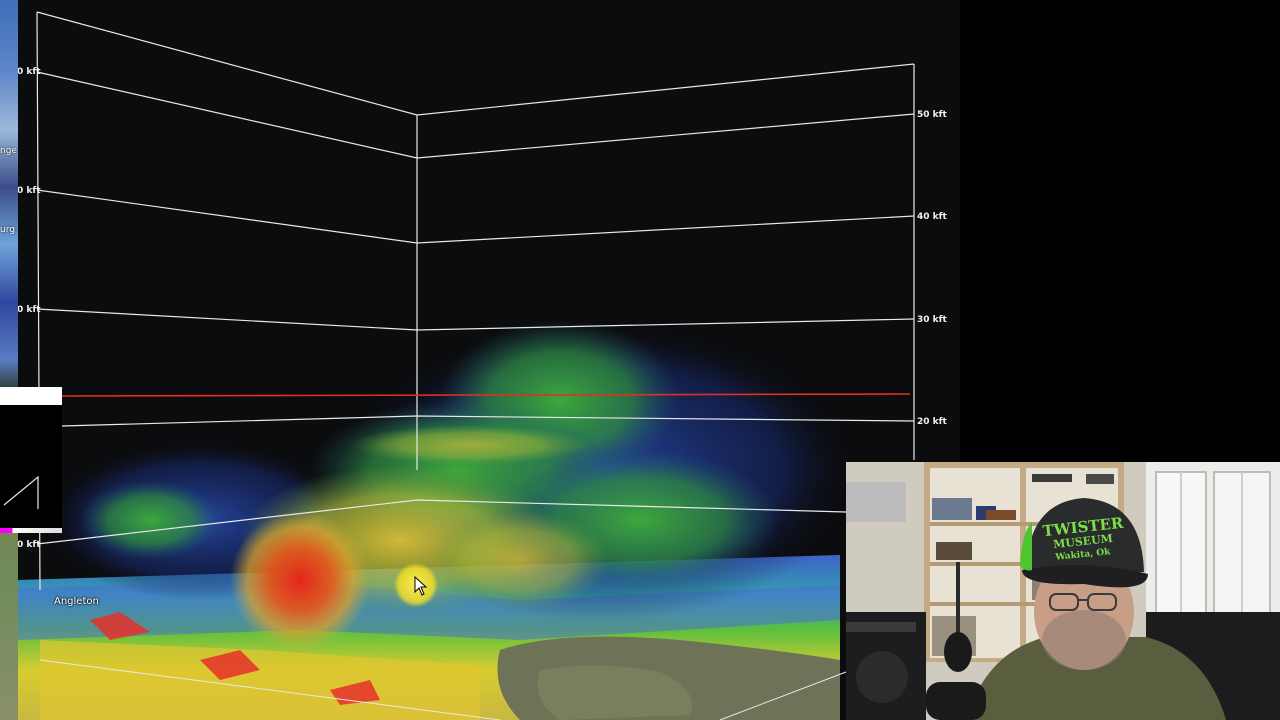  I want to click on altitude-label-40kft: 40 kft, so click(932, 217).